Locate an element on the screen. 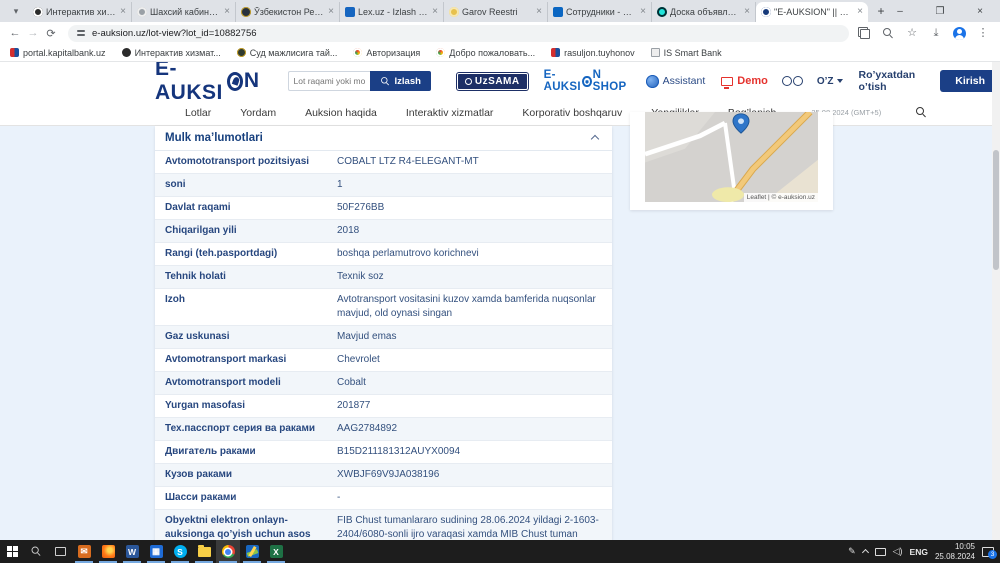 This screenshot has height=563, width=1000. folder-icon is located at coordinates (204, 550).